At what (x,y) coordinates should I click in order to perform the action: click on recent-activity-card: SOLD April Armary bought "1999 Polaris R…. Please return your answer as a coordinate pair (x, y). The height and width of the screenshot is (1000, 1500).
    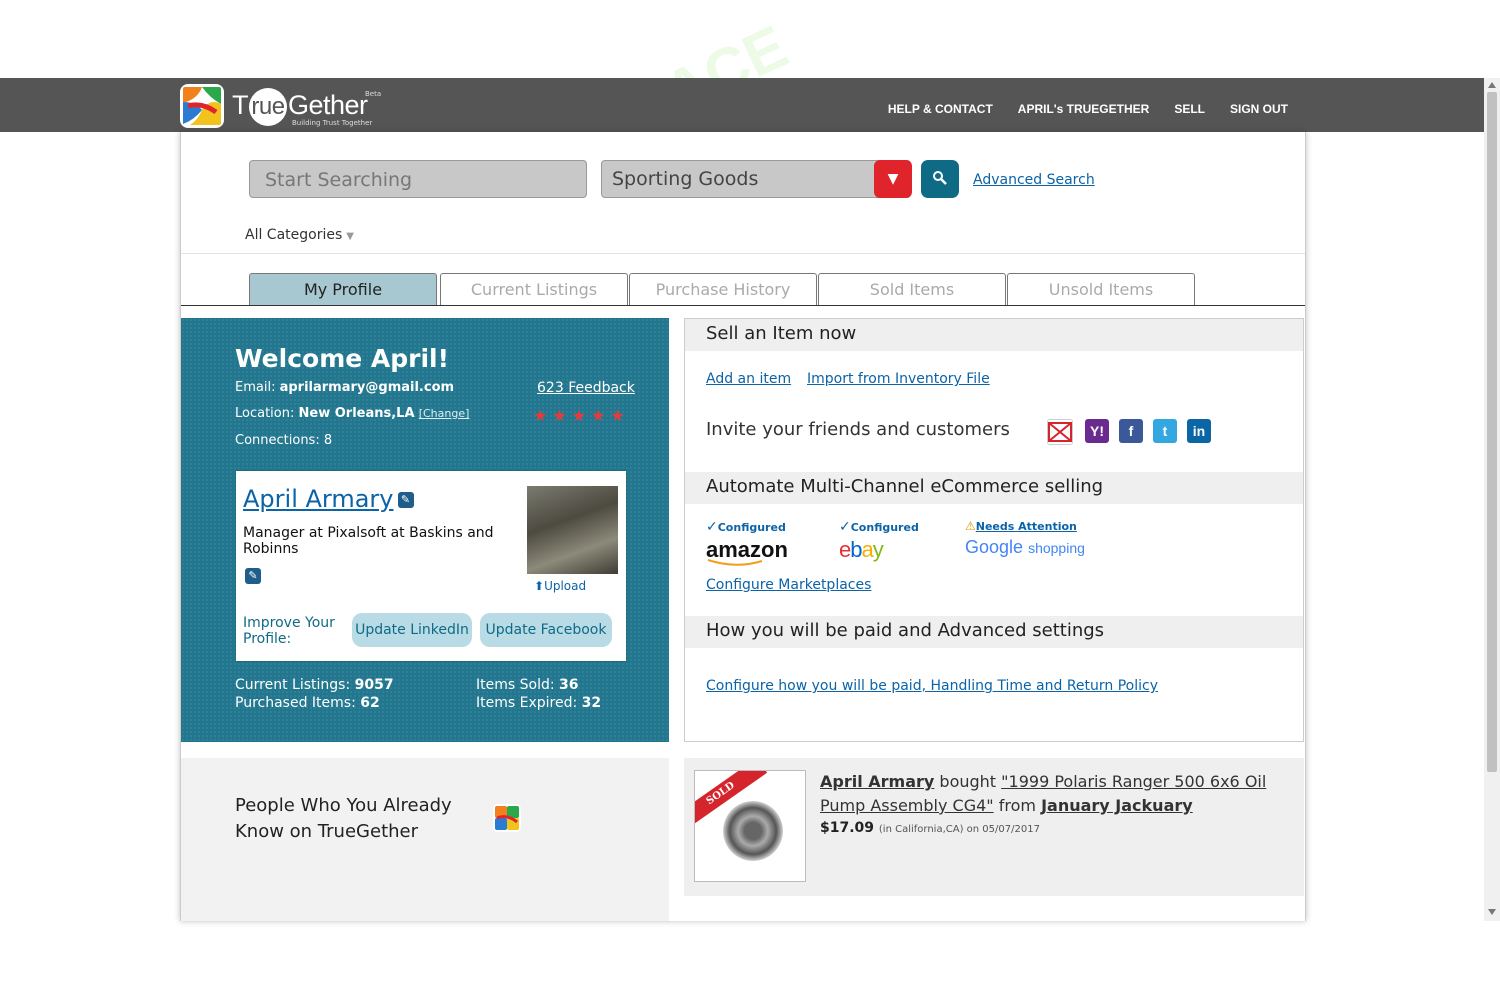
    Looking at the image, I should click on (994, 827).